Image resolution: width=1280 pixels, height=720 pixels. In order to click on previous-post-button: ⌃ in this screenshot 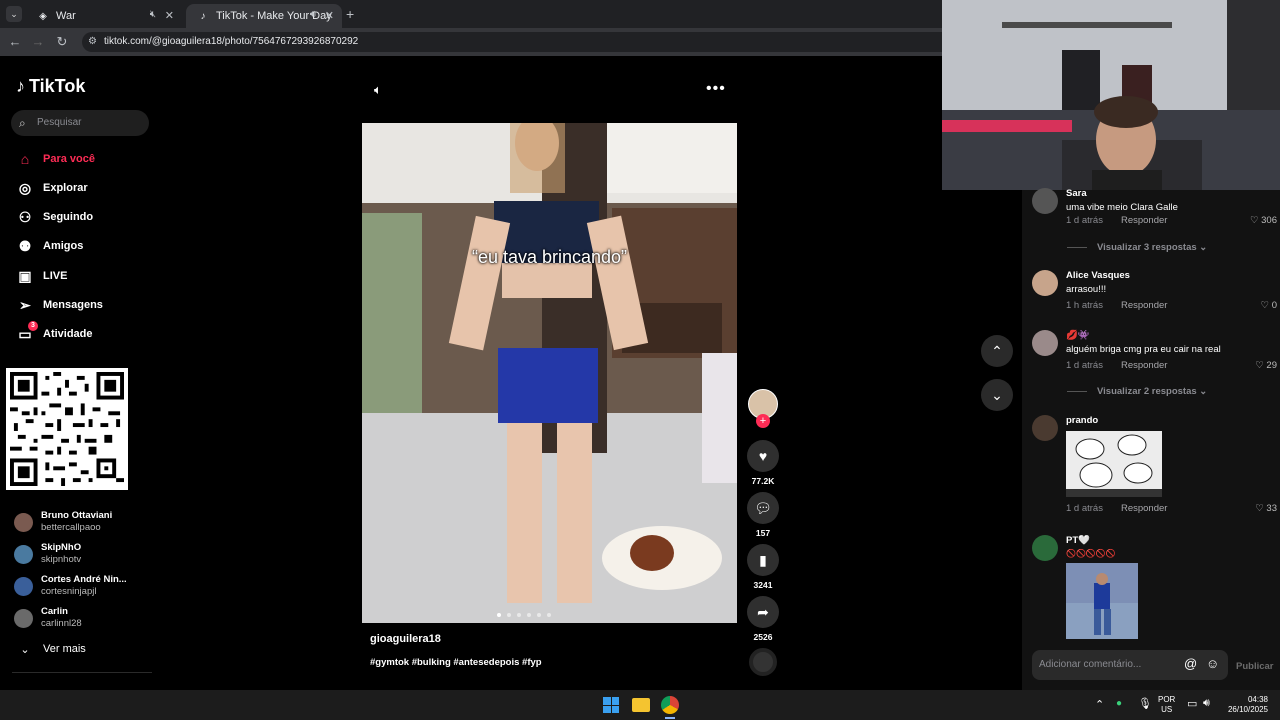, I will do `click(997, 351)`.